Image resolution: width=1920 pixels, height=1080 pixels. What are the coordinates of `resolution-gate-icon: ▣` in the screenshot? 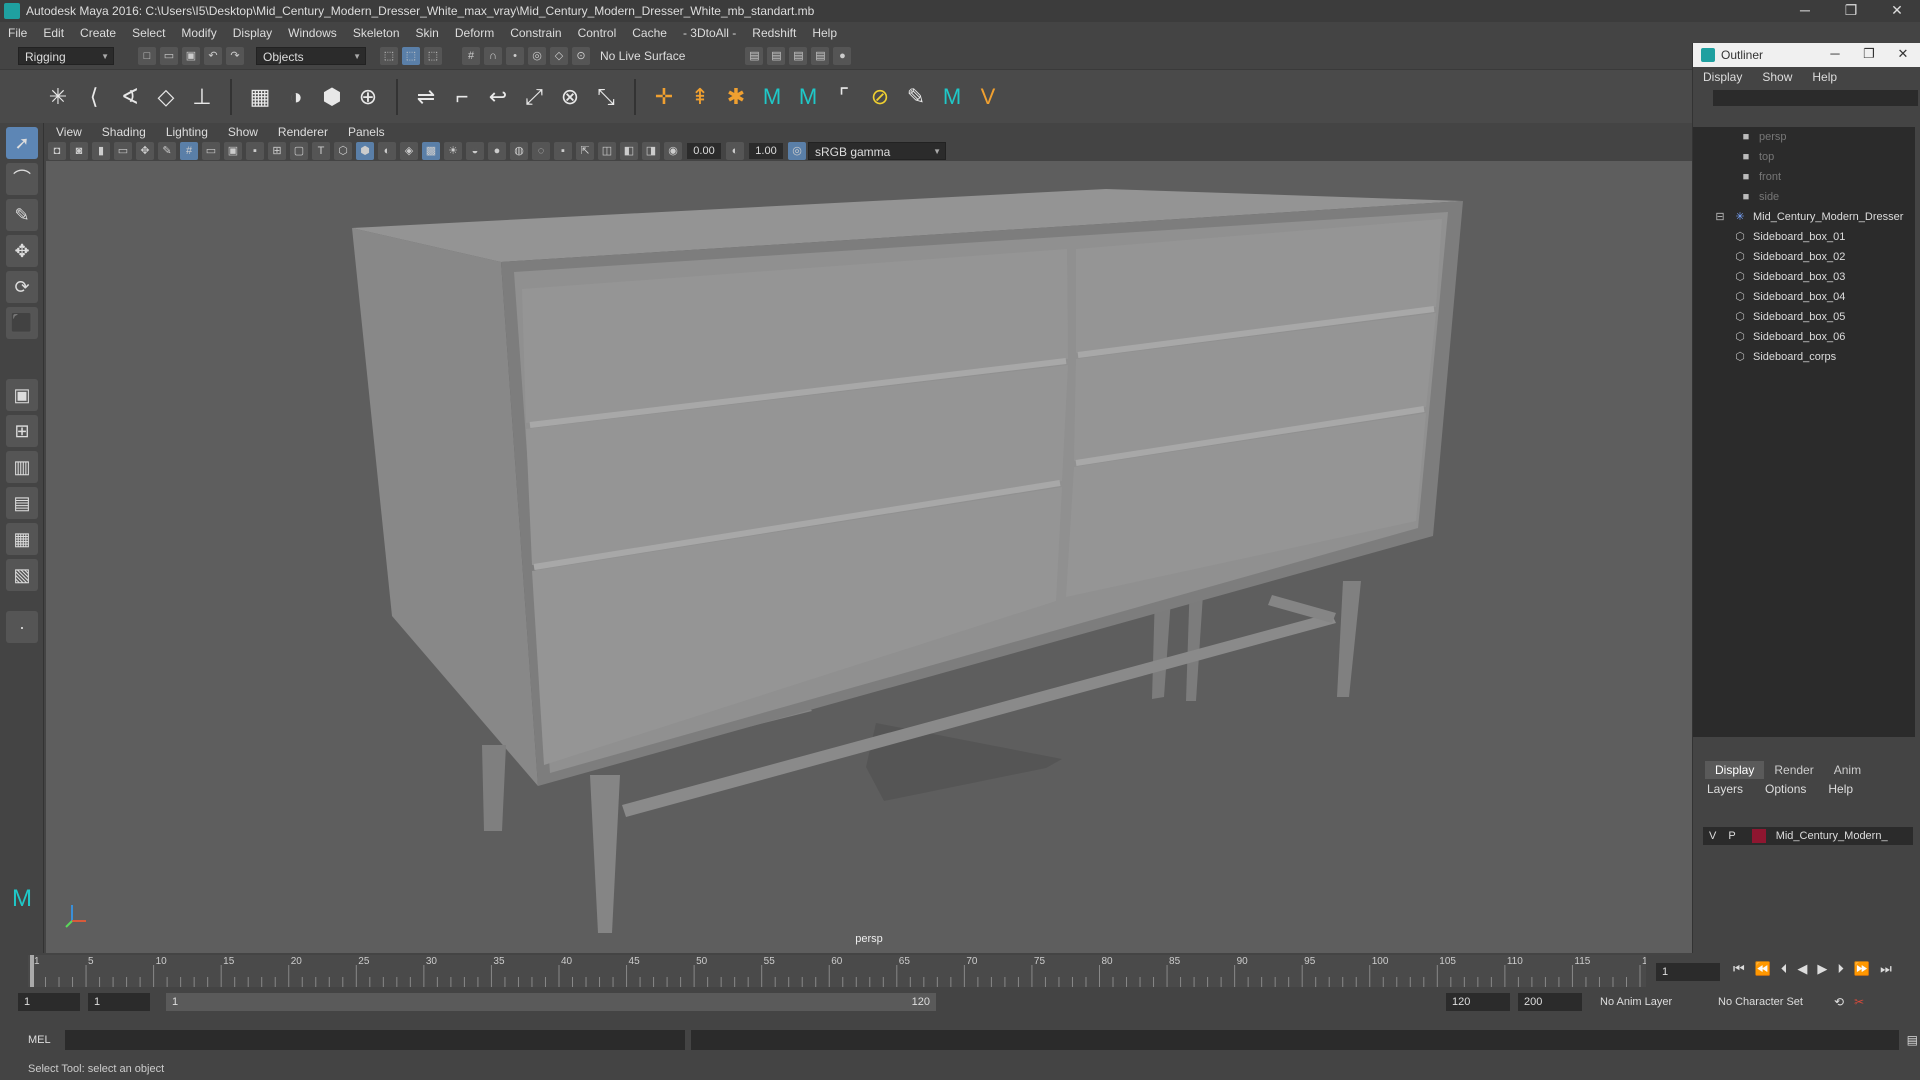 It's located at (233, 151).